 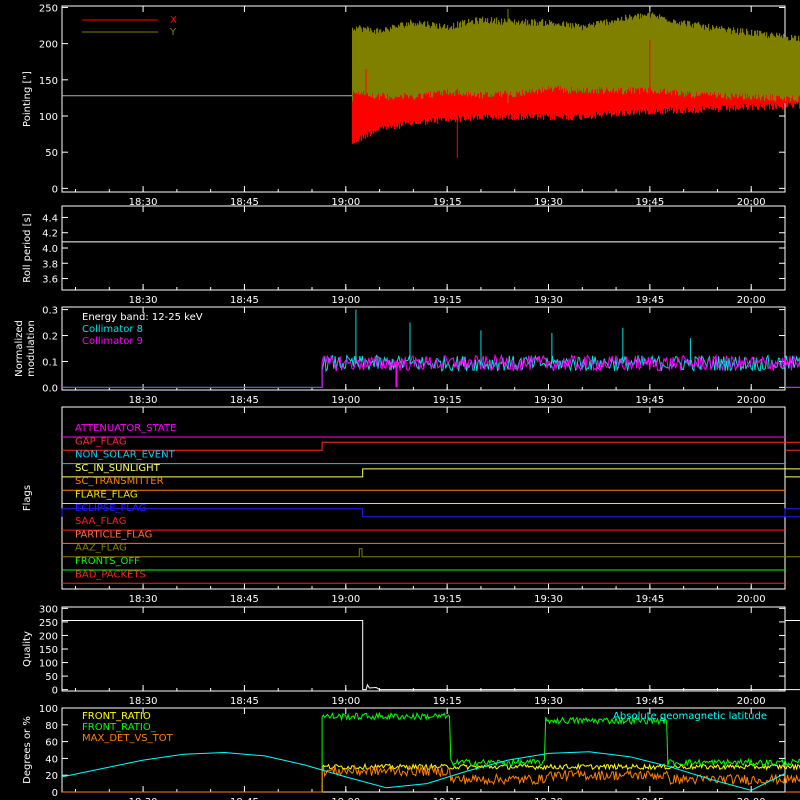 I want to click on y-tick-label: 3.8, so click(x=50, y=264).